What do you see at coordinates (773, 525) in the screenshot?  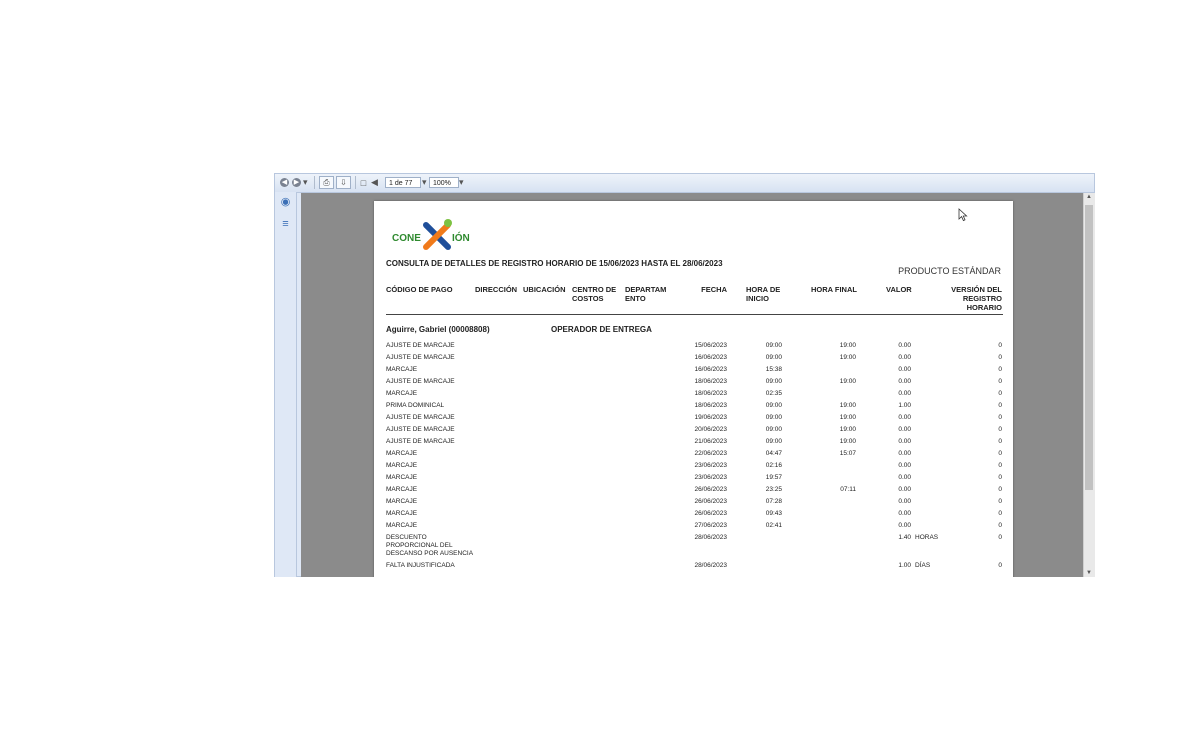 I see `row-start-time: 02:41` at bounding box center [773, 525].